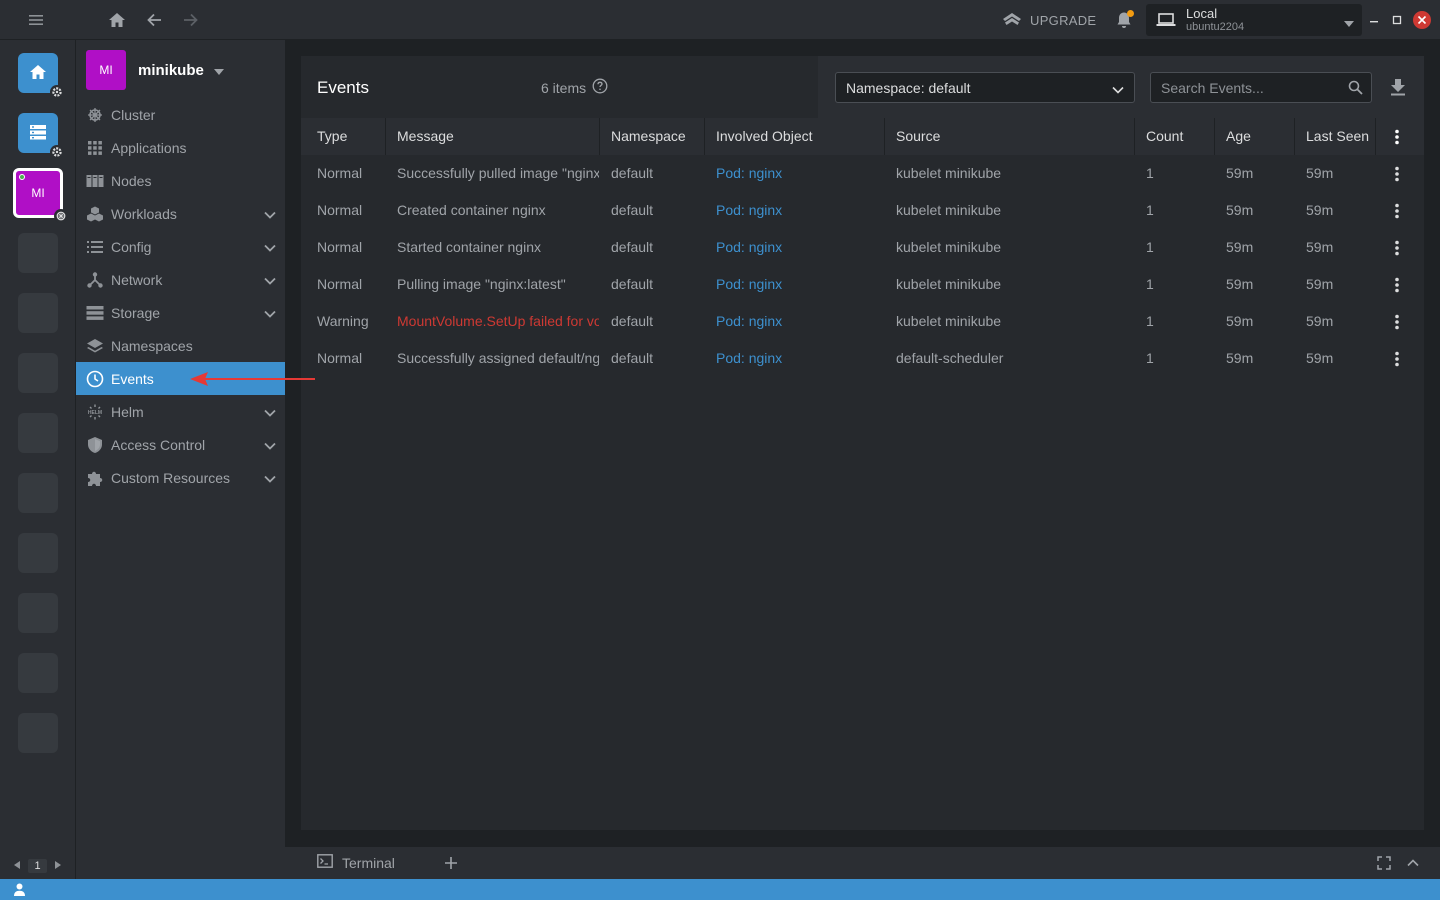  I want to click on menu-icon, so click(36, 20).